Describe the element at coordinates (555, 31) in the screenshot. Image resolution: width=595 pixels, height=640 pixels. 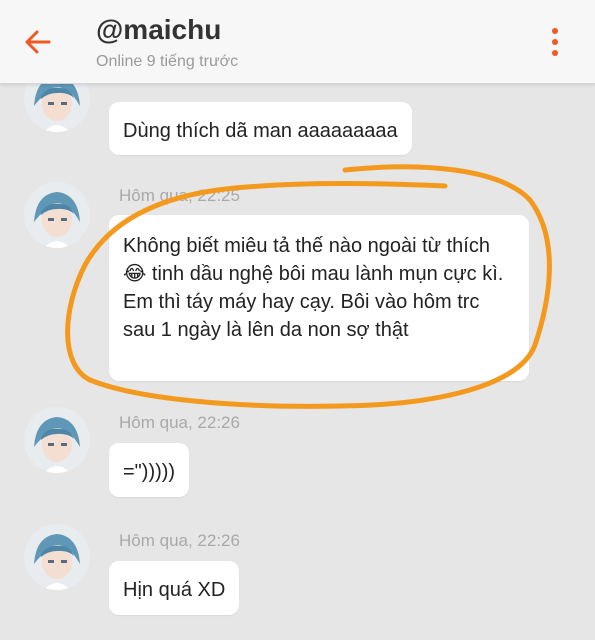
I see `more-vertical-icon` at that location.